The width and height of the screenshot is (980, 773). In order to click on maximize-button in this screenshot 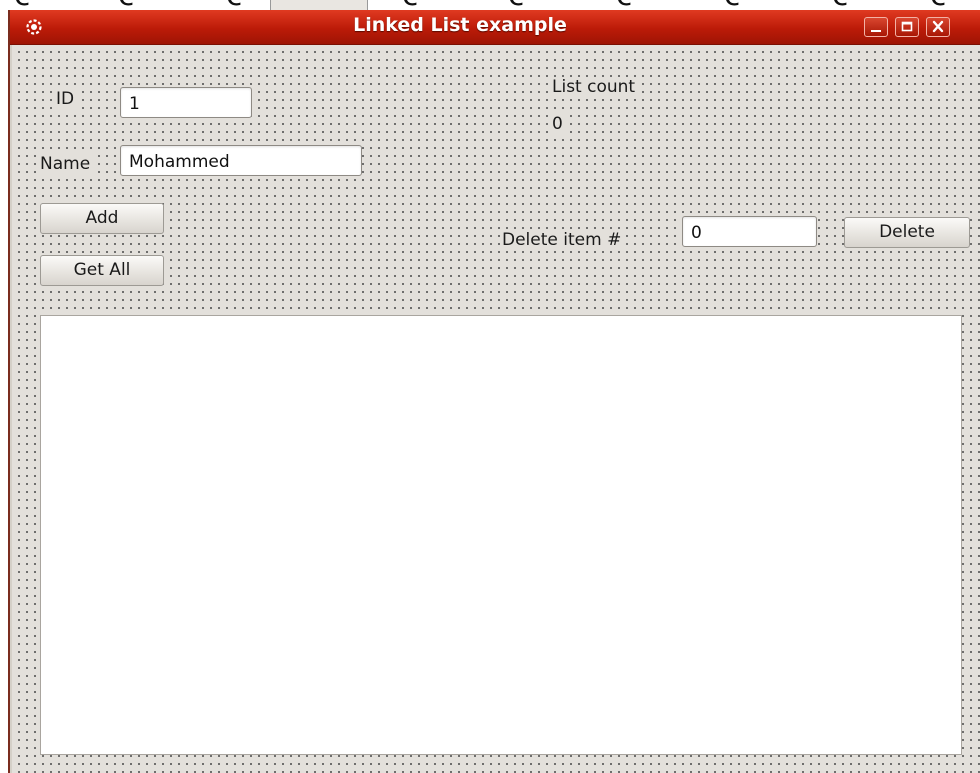, I will do `click(907, 27)`.